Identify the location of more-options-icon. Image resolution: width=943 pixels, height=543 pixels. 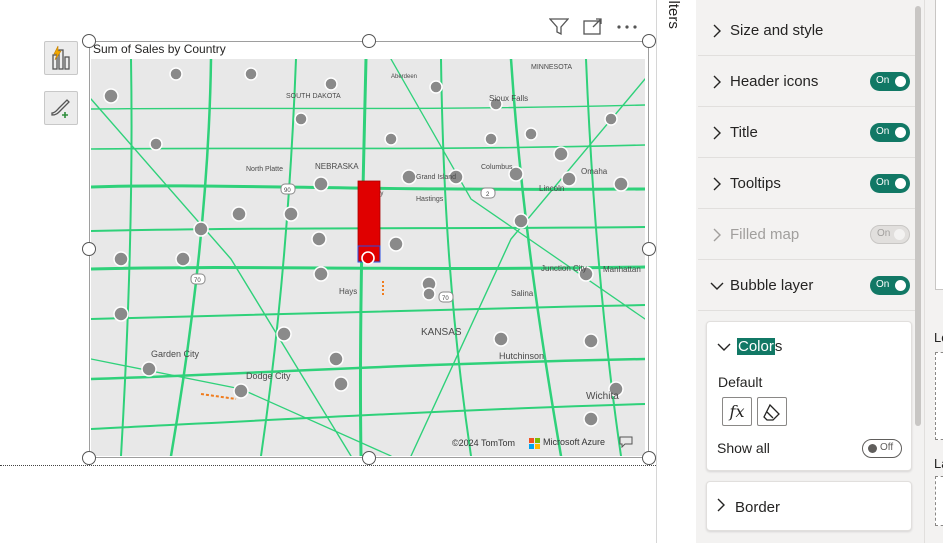
(627, 27).